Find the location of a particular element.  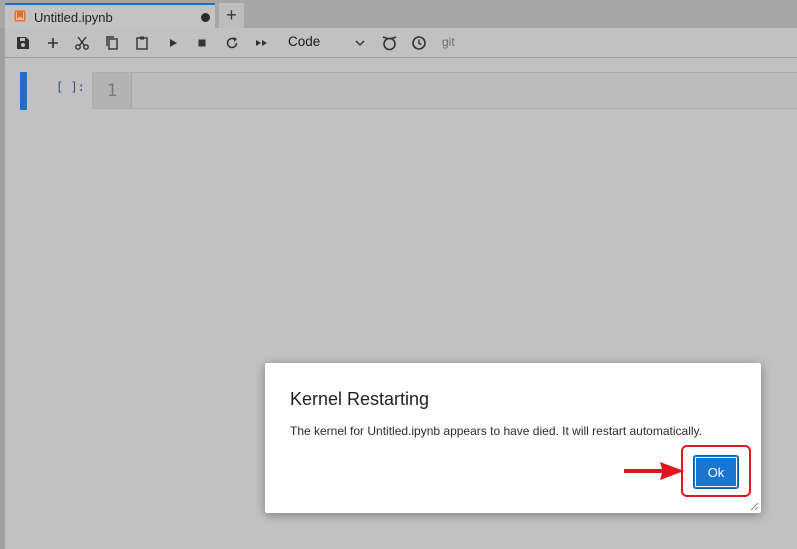

stop-icon is located at coordinates (202, 43).